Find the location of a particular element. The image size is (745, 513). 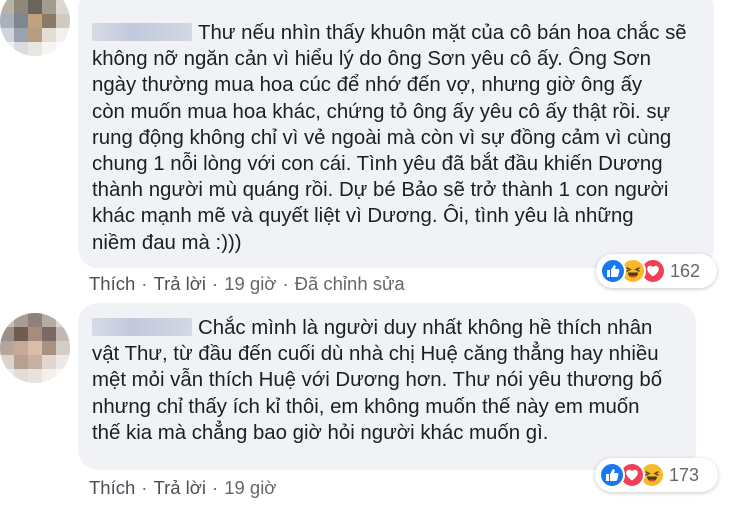

reaction-summary: 162 is located at coordinates (656, 271).